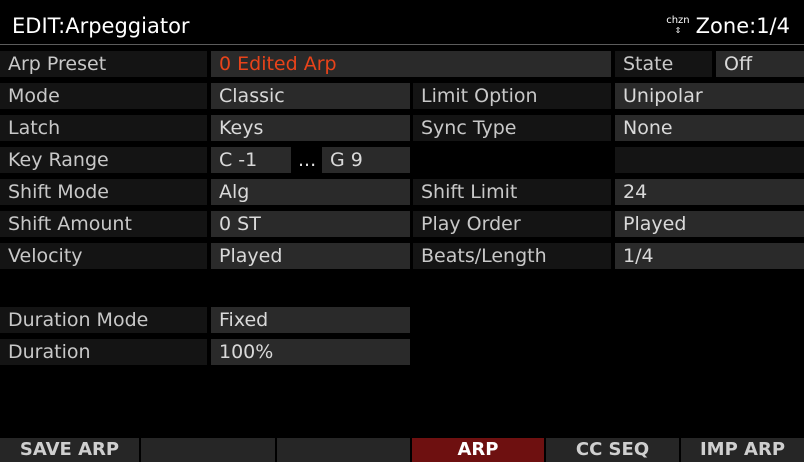 This screenshot has height=462, width=804. What do you see at coordinates (310, 352) in the screenshot?
I see `duration-field: 100%` at bounding box center [310, 352].